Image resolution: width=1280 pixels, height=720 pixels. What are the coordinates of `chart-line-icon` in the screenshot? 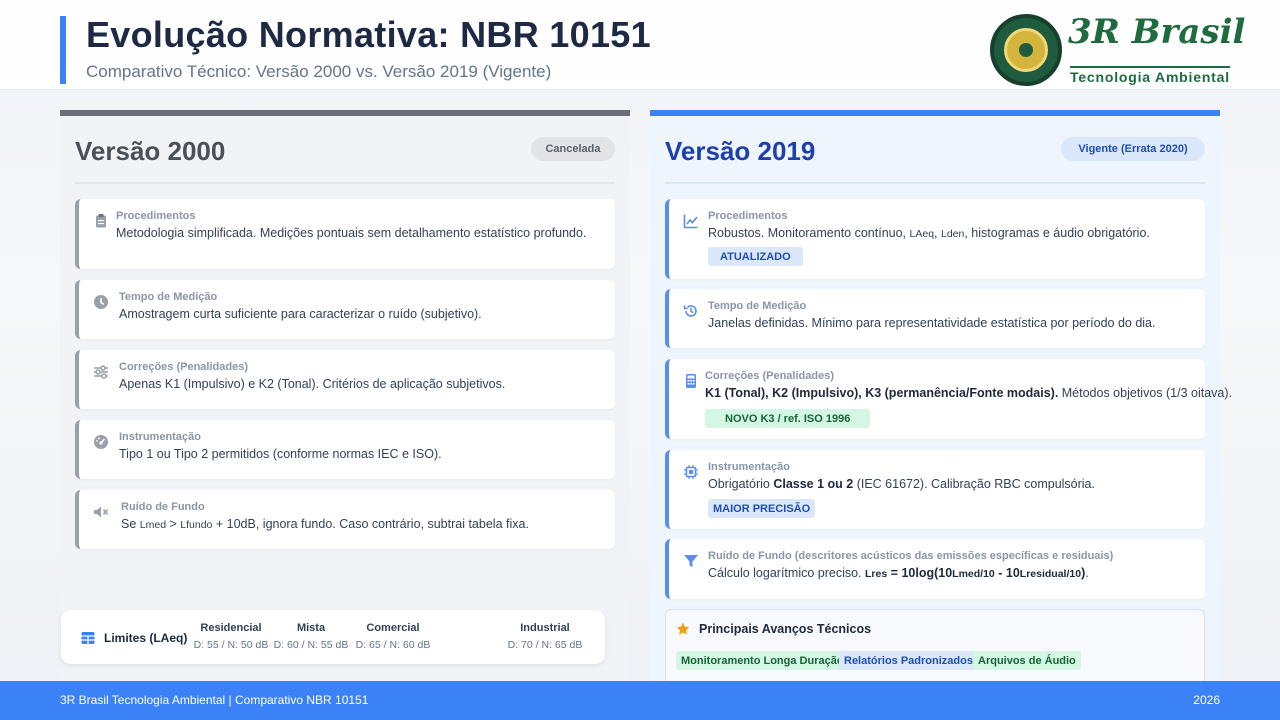 It's located at (690, 221).